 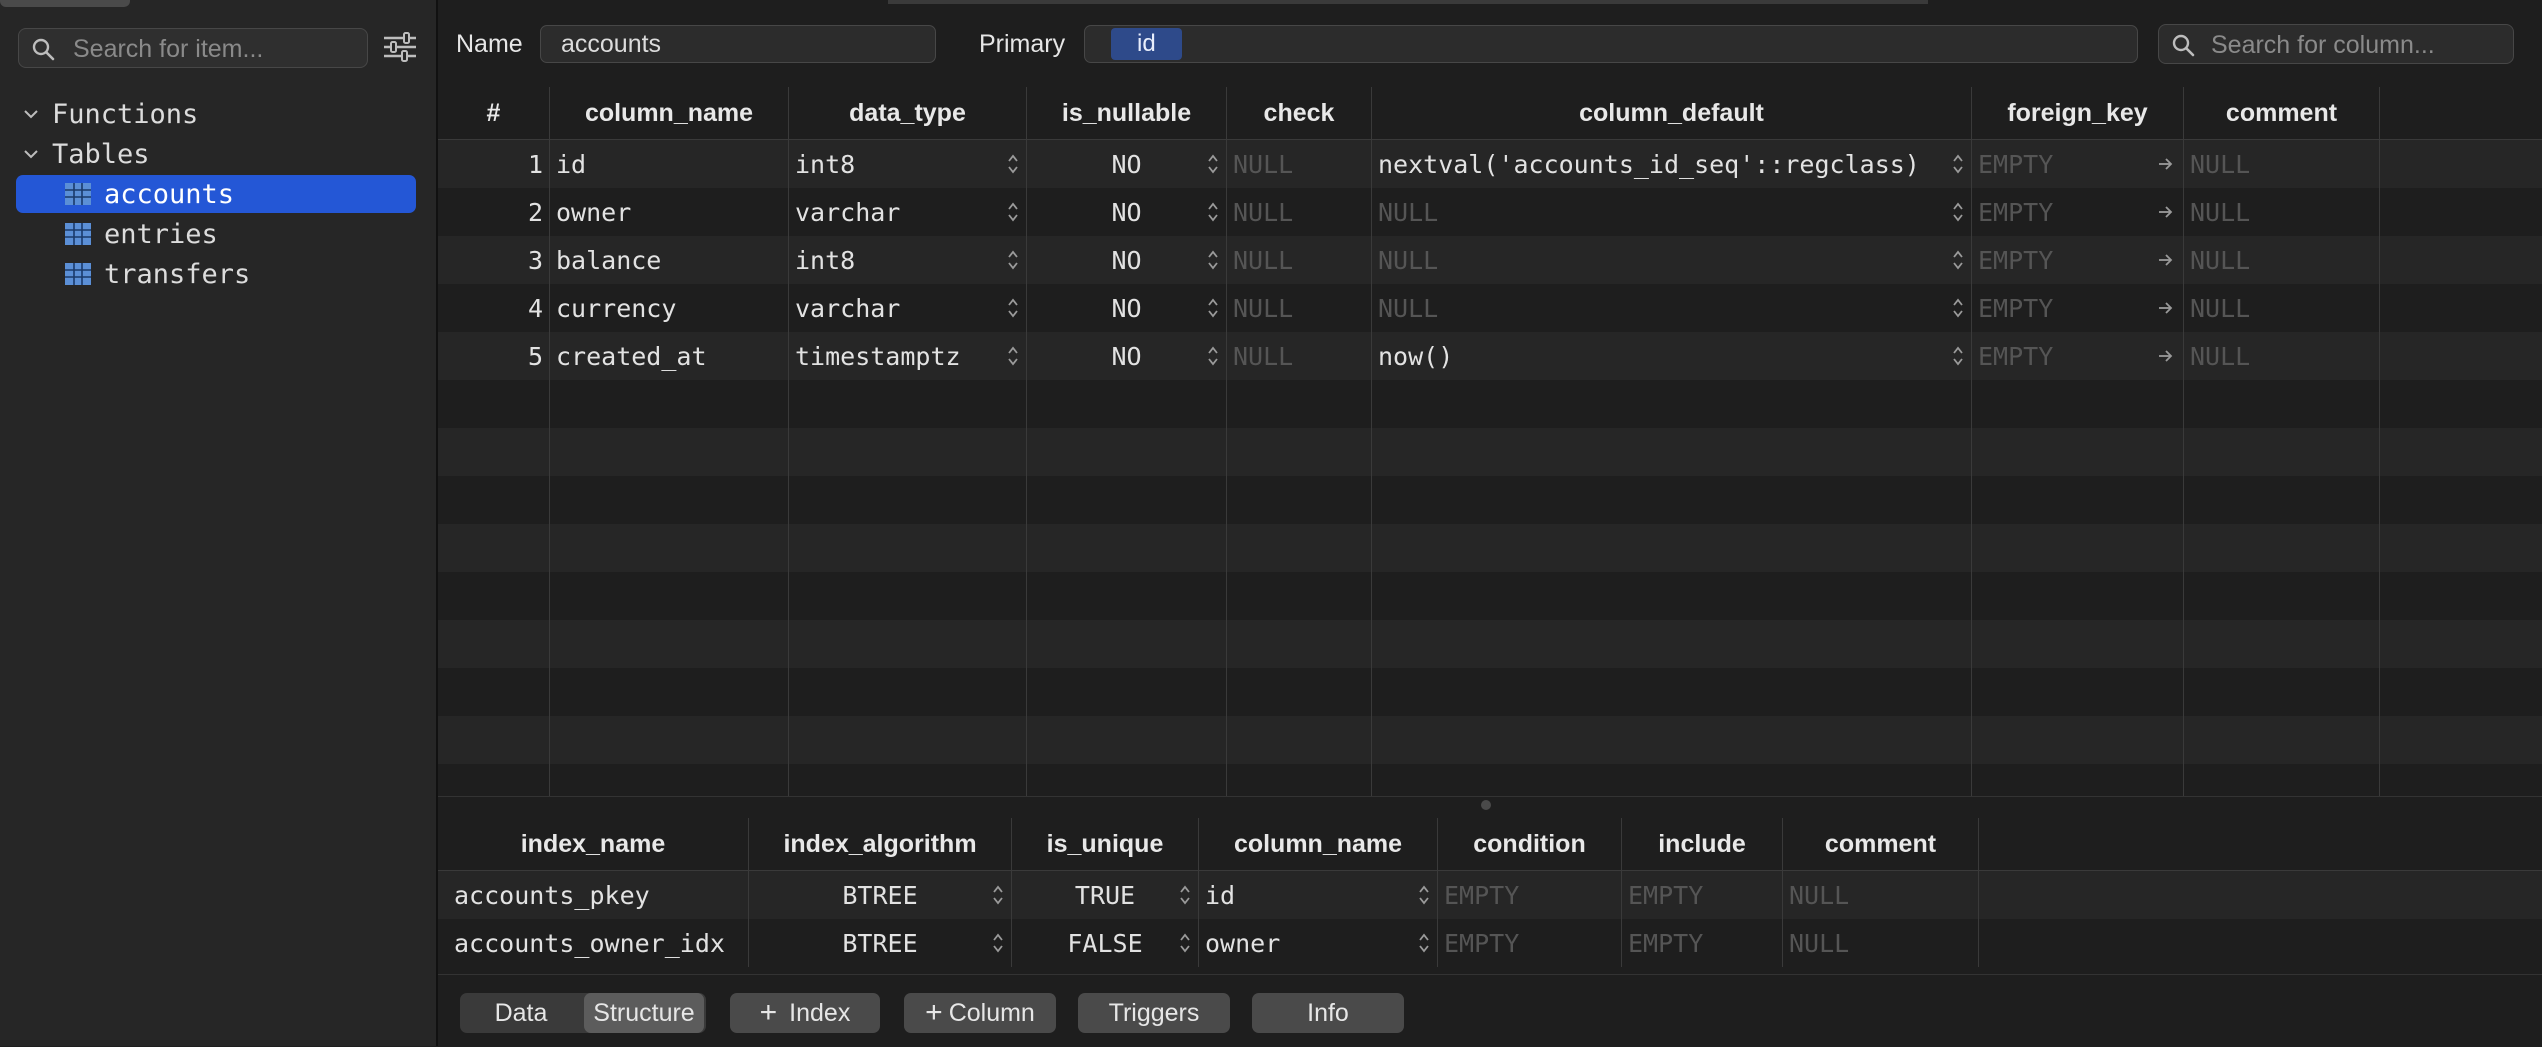 What do you see at coordinates (1127, 113) in the screenshot?
I see `header-is-nullable: is_nullable` at bounding box center [1127, 113].